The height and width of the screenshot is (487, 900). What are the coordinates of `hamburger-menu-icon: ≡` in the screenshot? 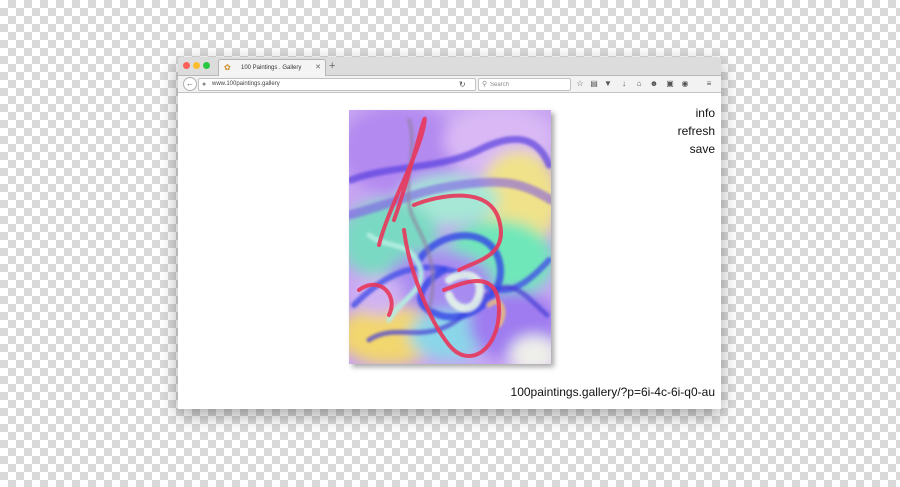 It's located at (709, 83).